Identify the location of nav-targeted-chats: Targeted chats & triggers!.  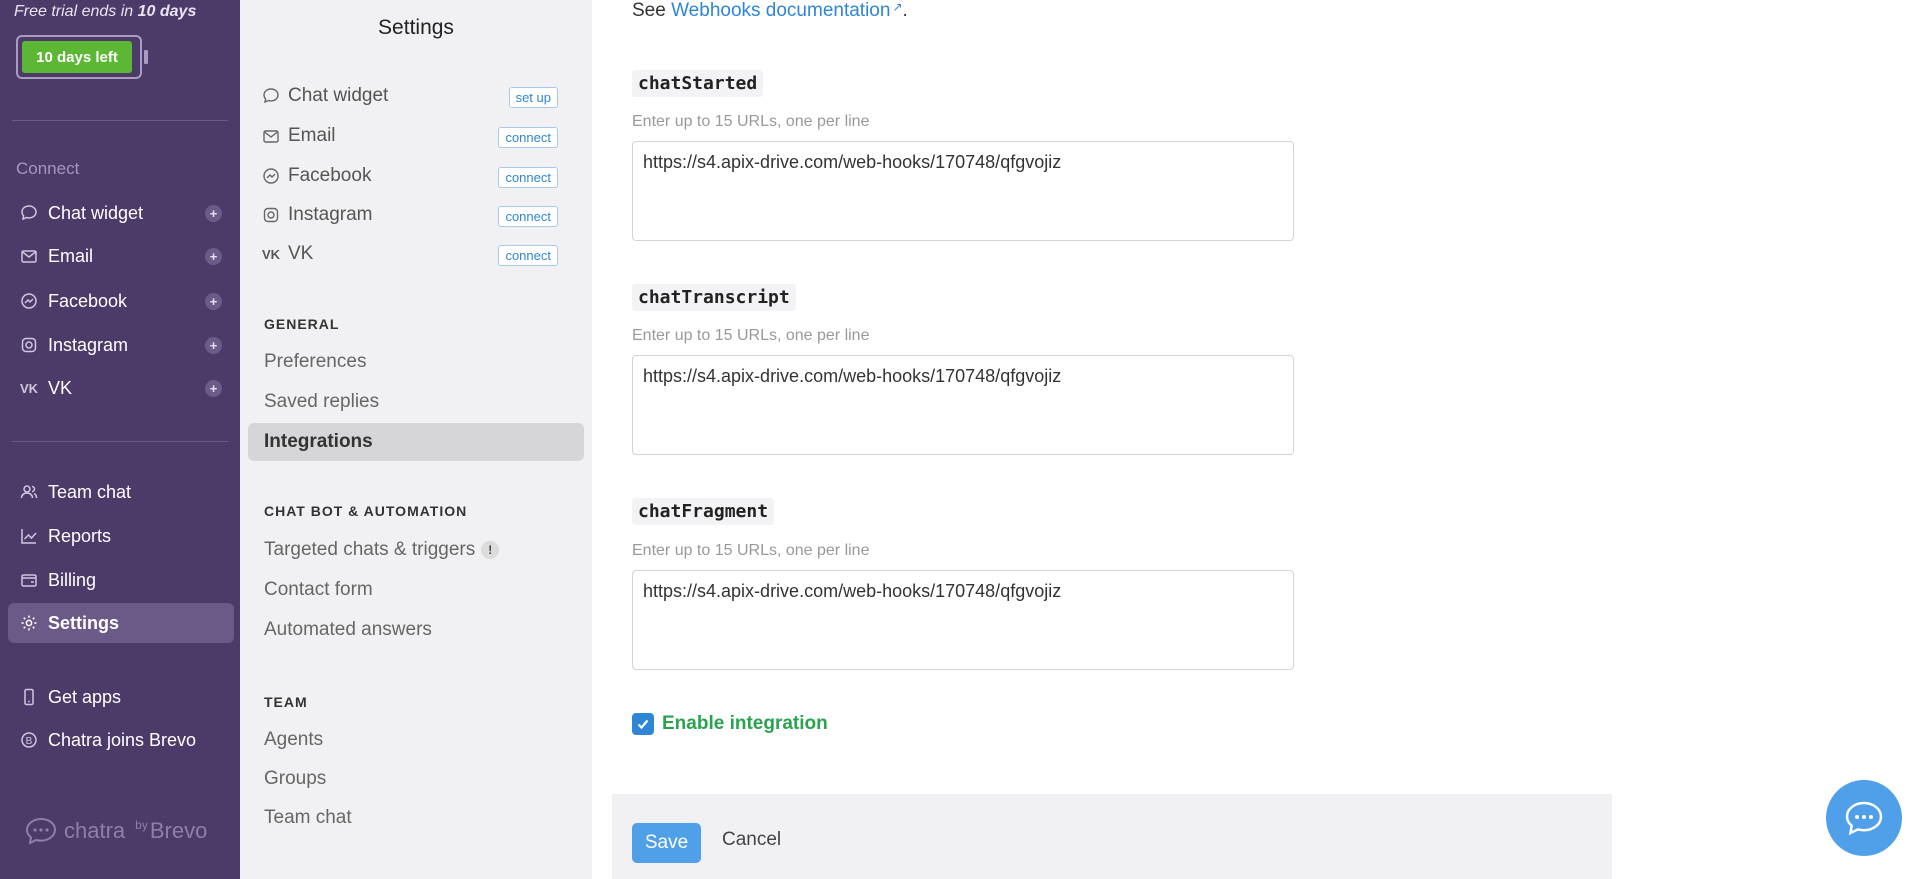
(382, 550).